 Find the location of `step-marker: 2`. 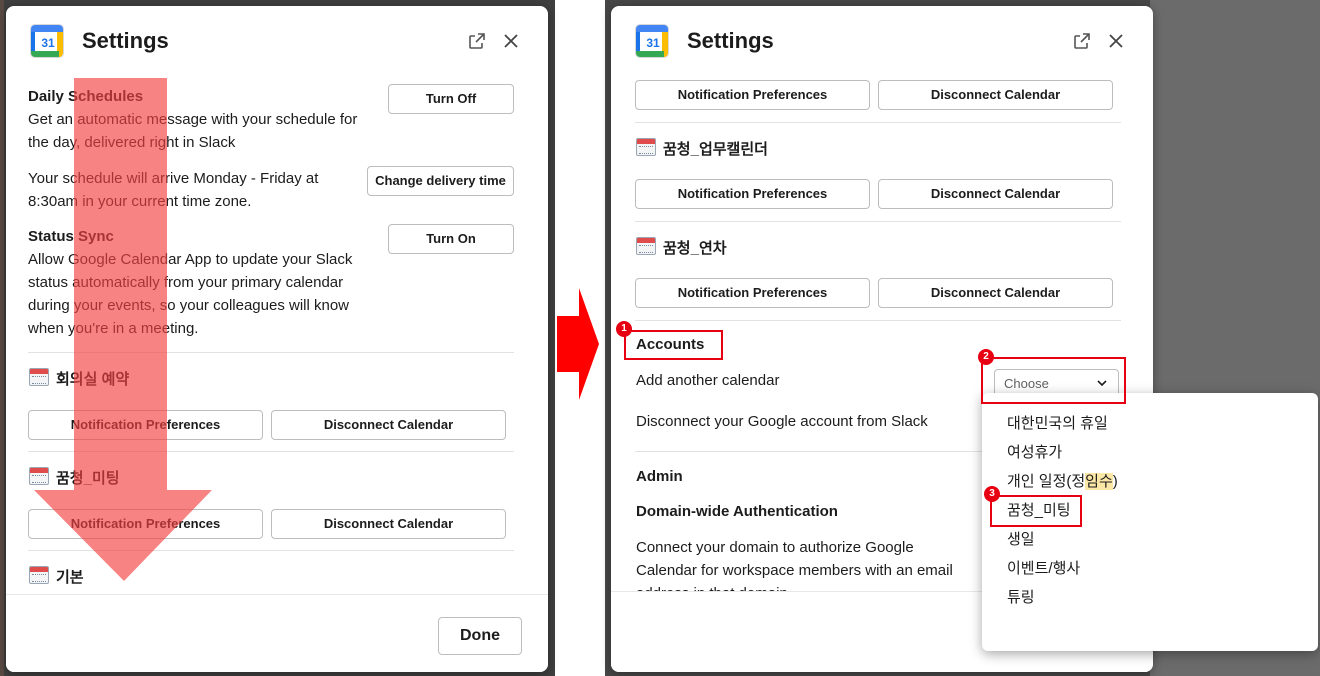

step-marker: 2 is located at coordinates (986, 357).